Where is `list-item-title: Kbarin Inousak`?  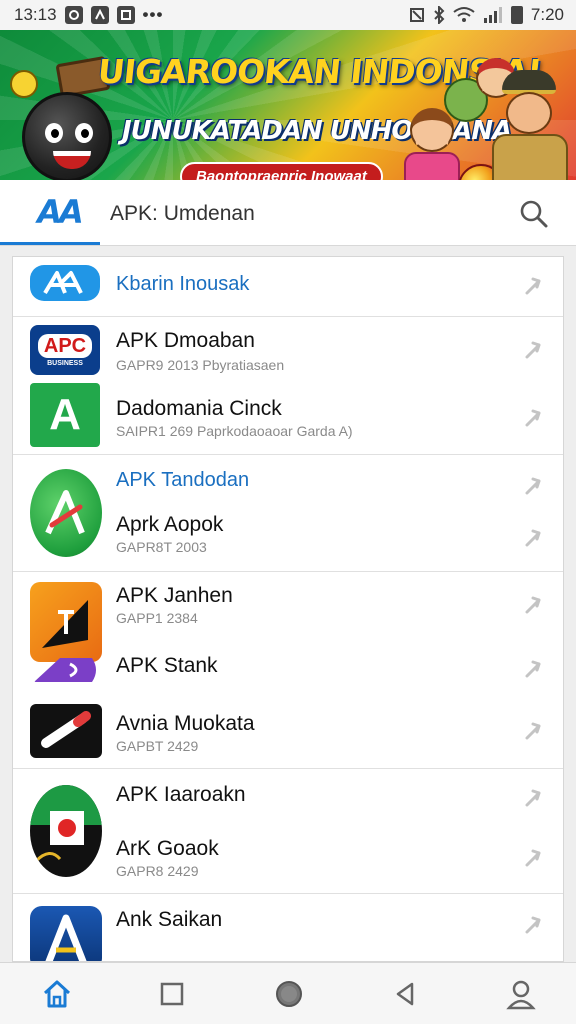
list-item-title: Kbarin Inousak is located at coordinates (183, 284).